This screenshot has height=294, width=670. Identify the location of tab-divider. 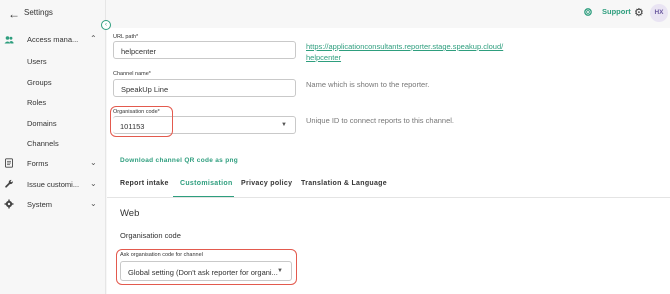
(388, 197).